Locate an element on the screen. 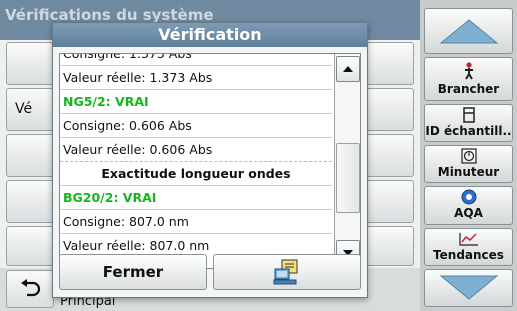 This screenshot has height=311, width=517. up-triangle-icon is located at coordinates (468, 31).